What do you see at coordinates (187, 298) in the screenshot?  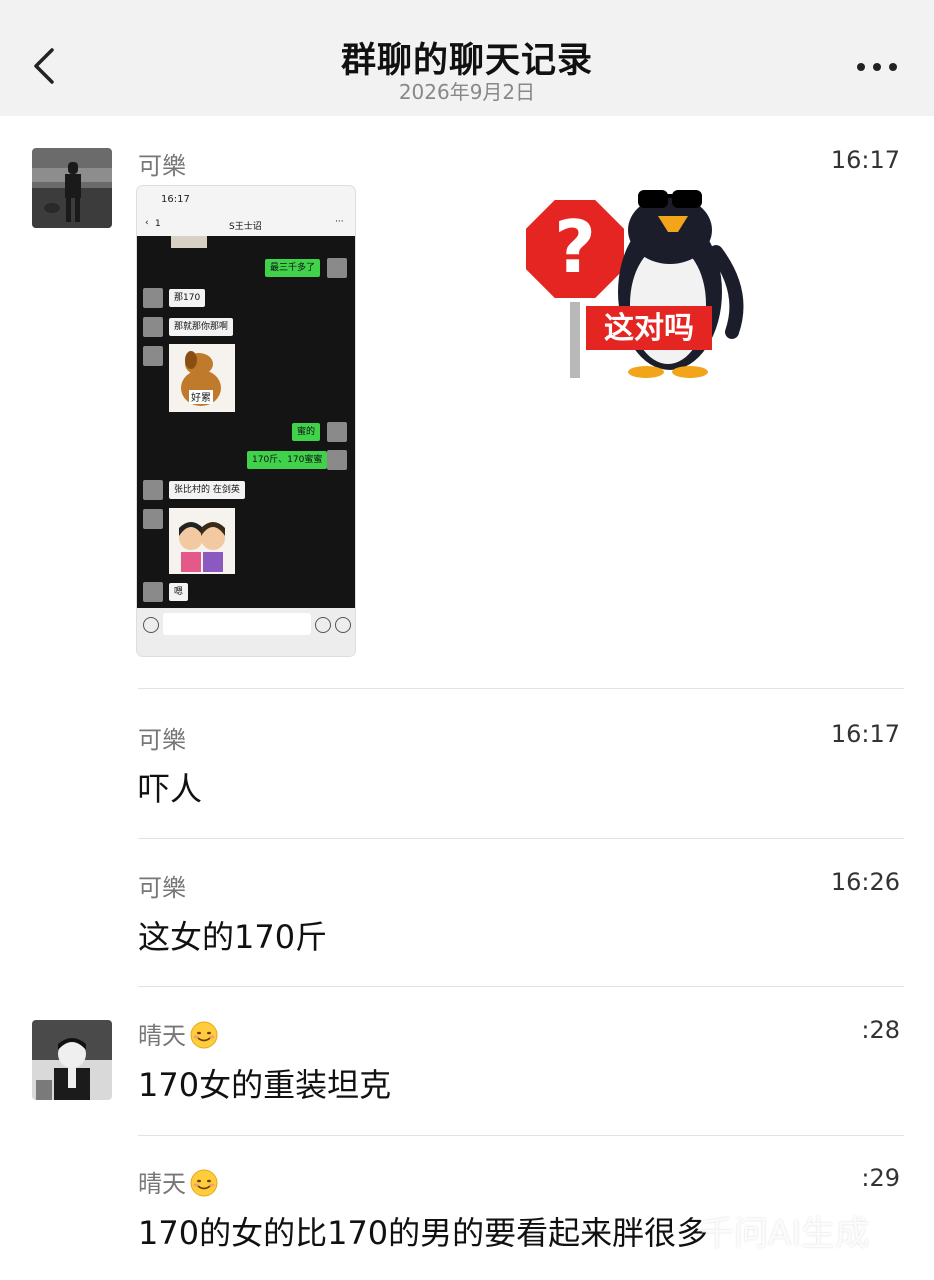 I see `mini-bubble: 那170` at bounding box center [187, 298].